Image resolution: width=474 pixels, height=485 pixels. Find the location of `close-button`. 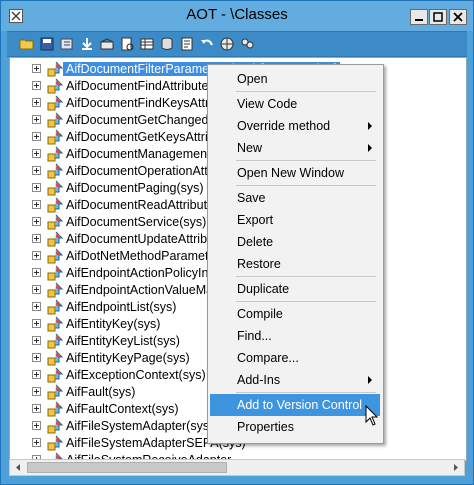

close-button is located at coordinates (458, 17).